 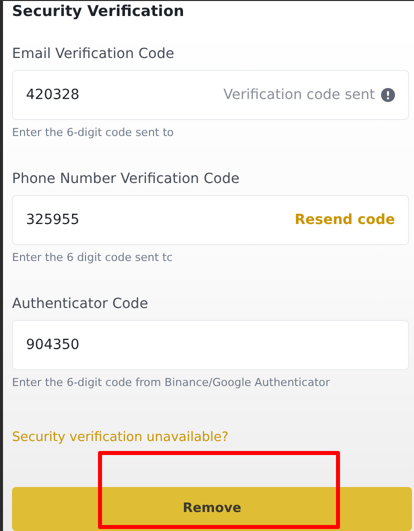 I want to click on field-value: 904350, so click(x=53, y=345).